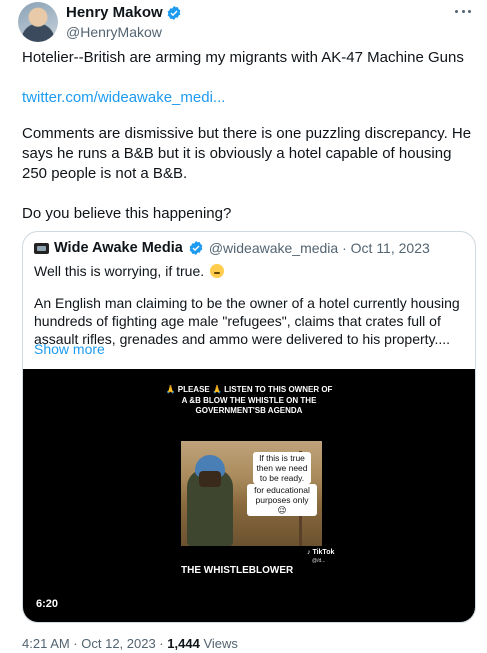  What do you see at coordinates (174, 12) in the screenshot?
I see `verified-badge-icon` at bounding box center [174, 12].